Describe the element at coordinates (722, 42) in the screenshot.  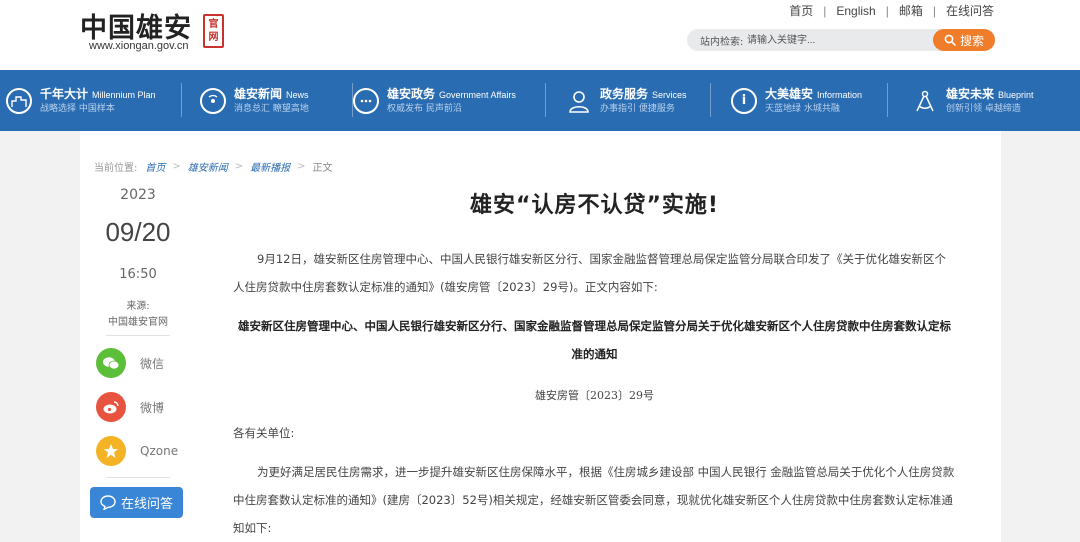
I see `search-label: 站内检索:` at that location.